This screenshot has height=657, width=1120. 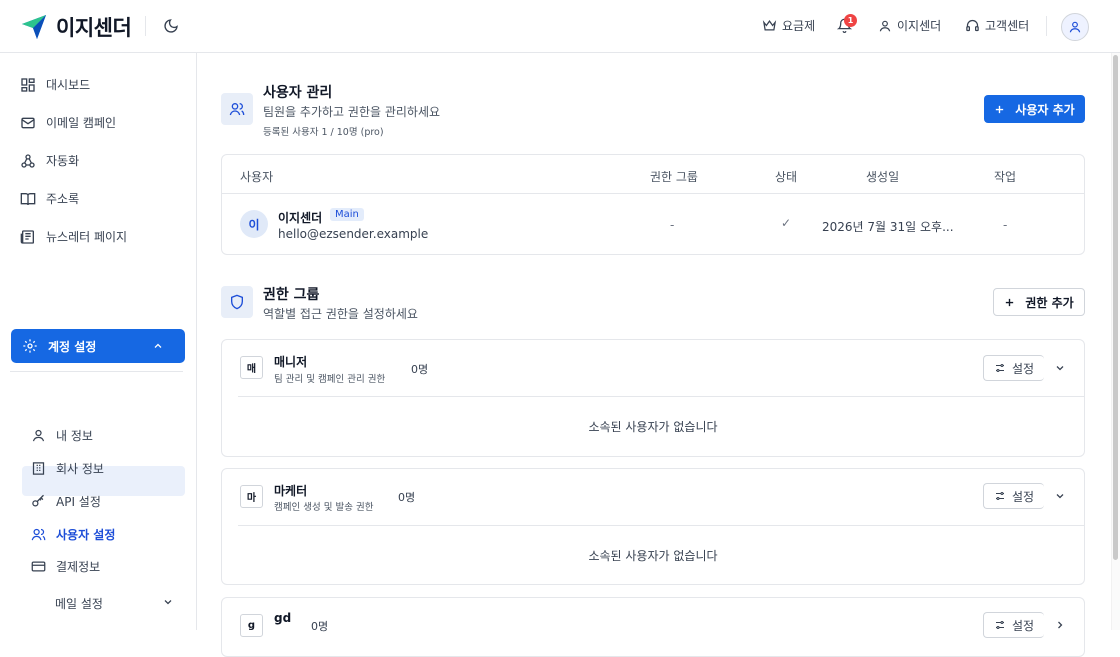 I want to click on plan-link: 요금제, so click(x=788, y=25).